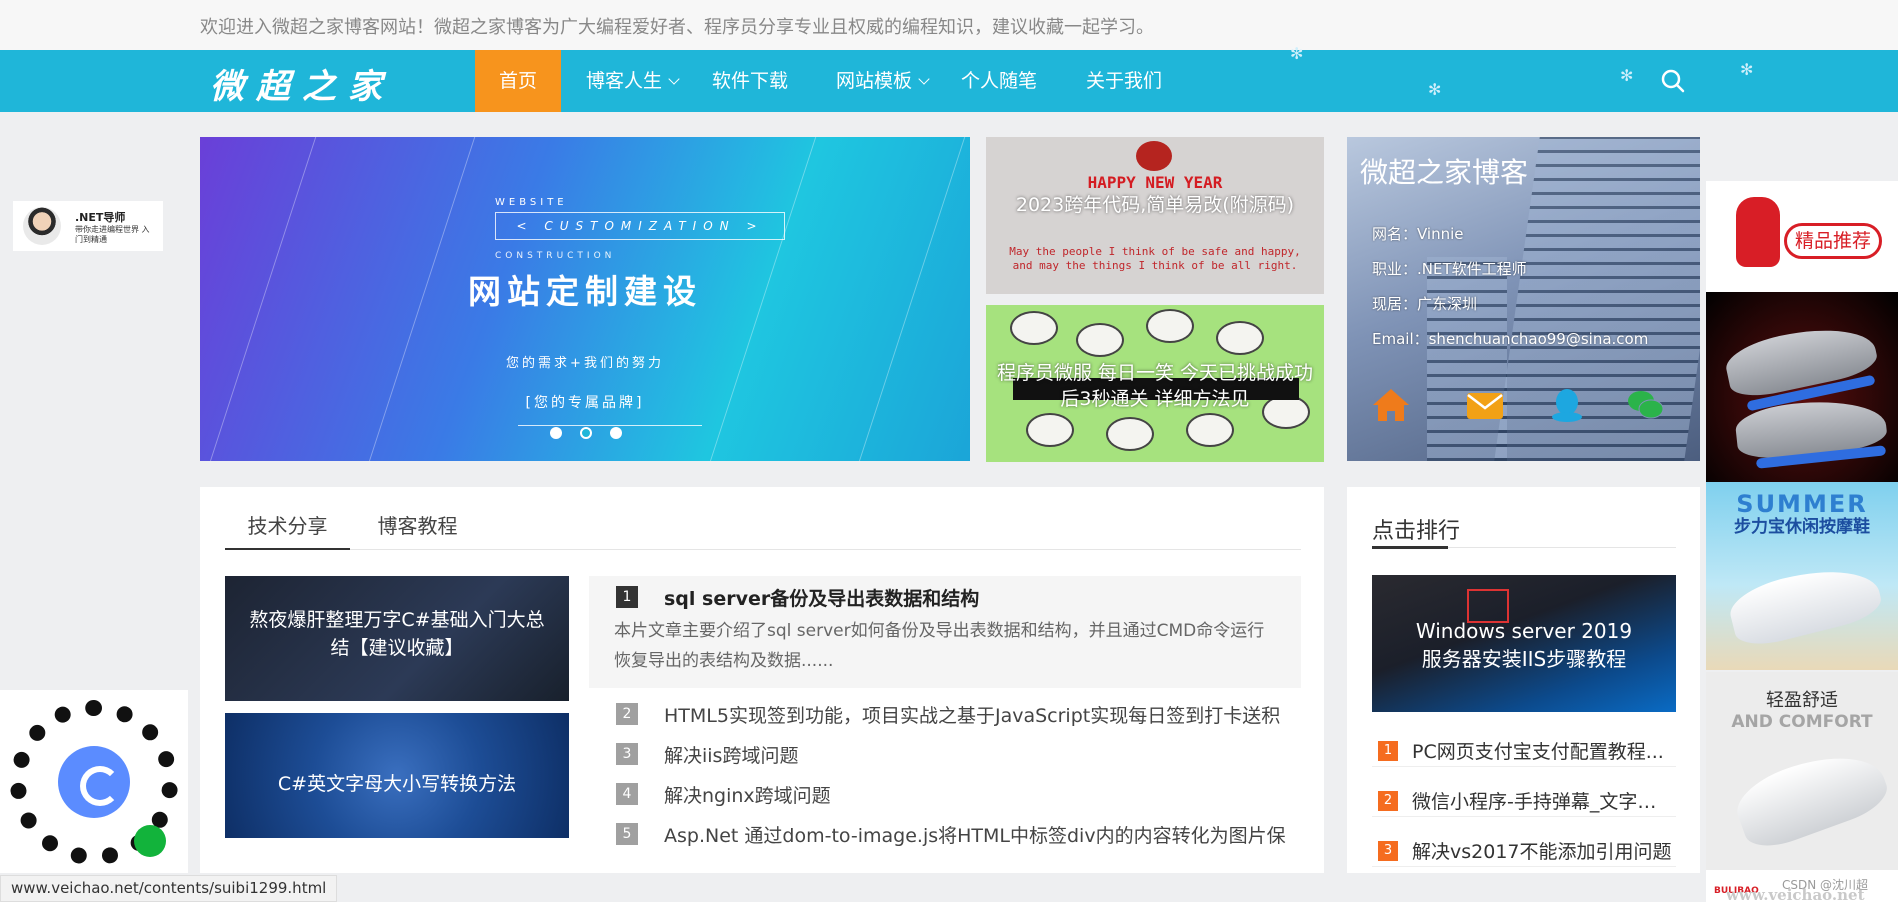  I want to click on nav-item-essays: 个人随笔, so click(999, 81).